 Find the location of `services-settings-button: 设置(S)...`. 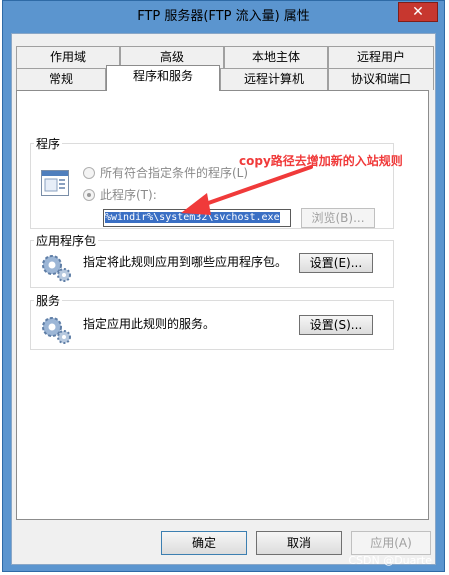

services-settings-button: 设置(S)... is located at coordinates (336, 325).